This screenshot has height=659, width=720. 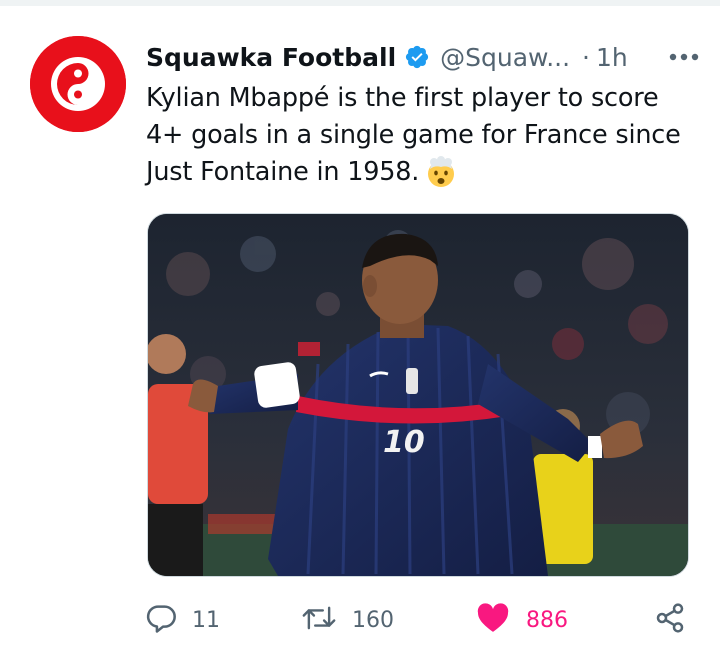 I want to click on tweet-text-line: Just Fontaine in 1958., so click(x=426, y=172).